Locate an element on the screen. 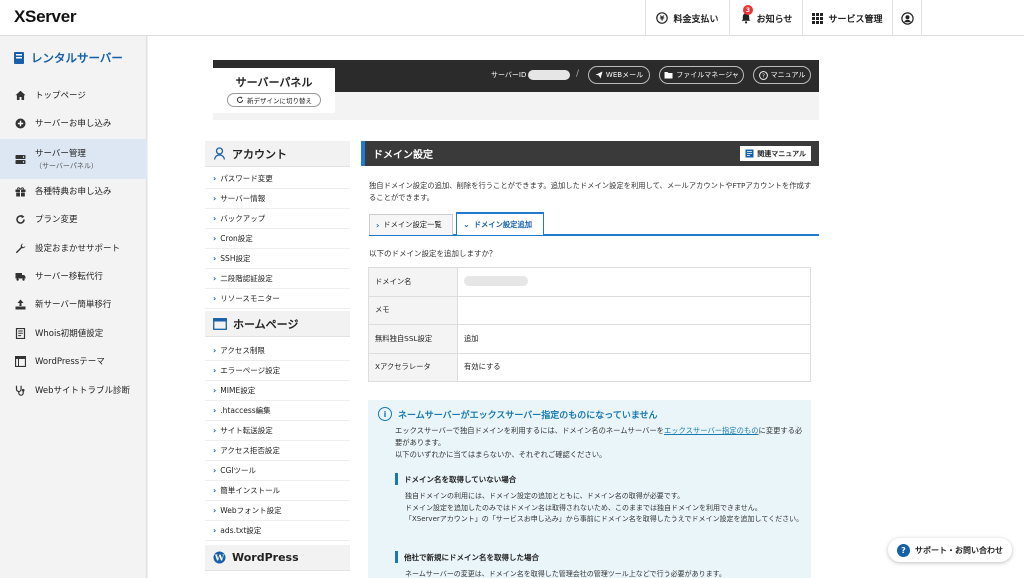  payment-button: ¥ 料金支払い is located at coordinates (687, 18).